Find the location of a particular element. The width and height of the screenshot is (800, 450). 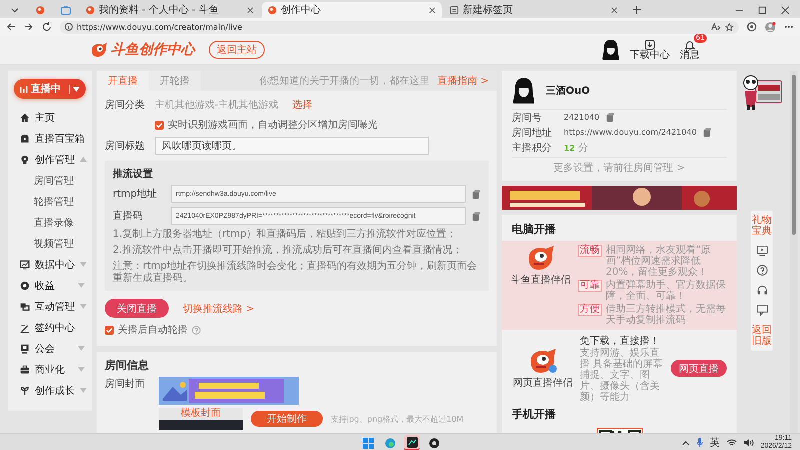

caret-down-icon is located at coordinates (76, 89).